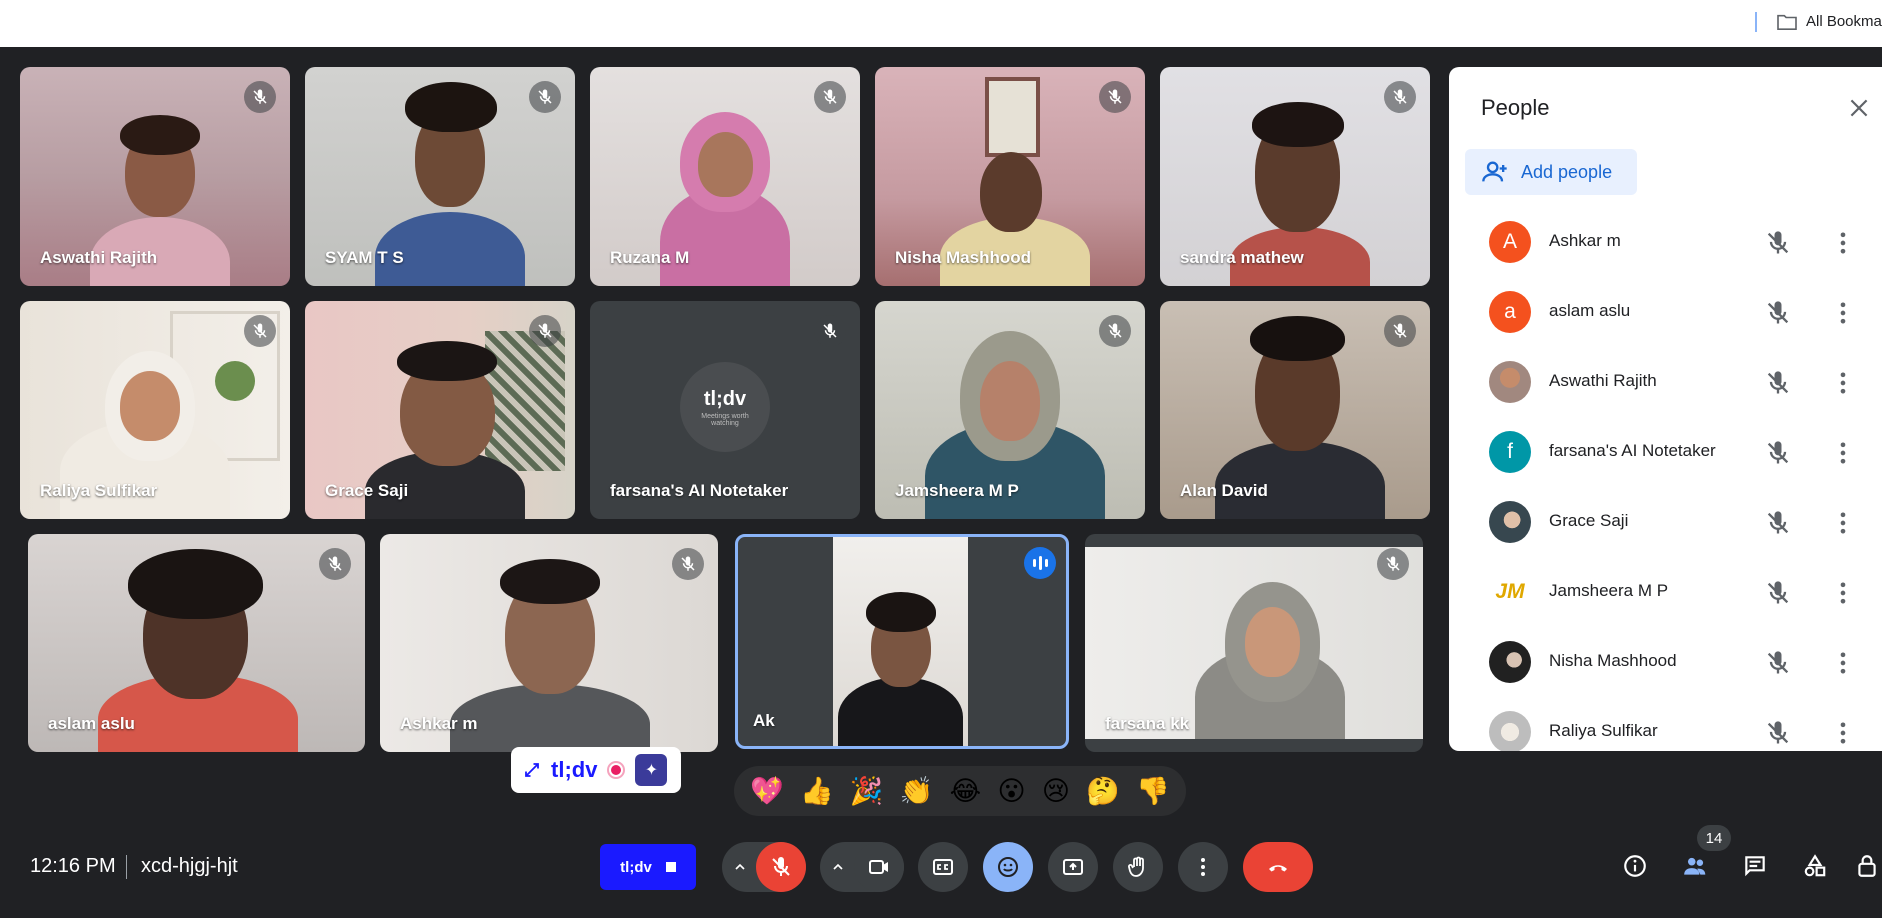 The image size is (1882, 918). I want to click on participant-row: Aswathi Rajith, so click(1665, 382).